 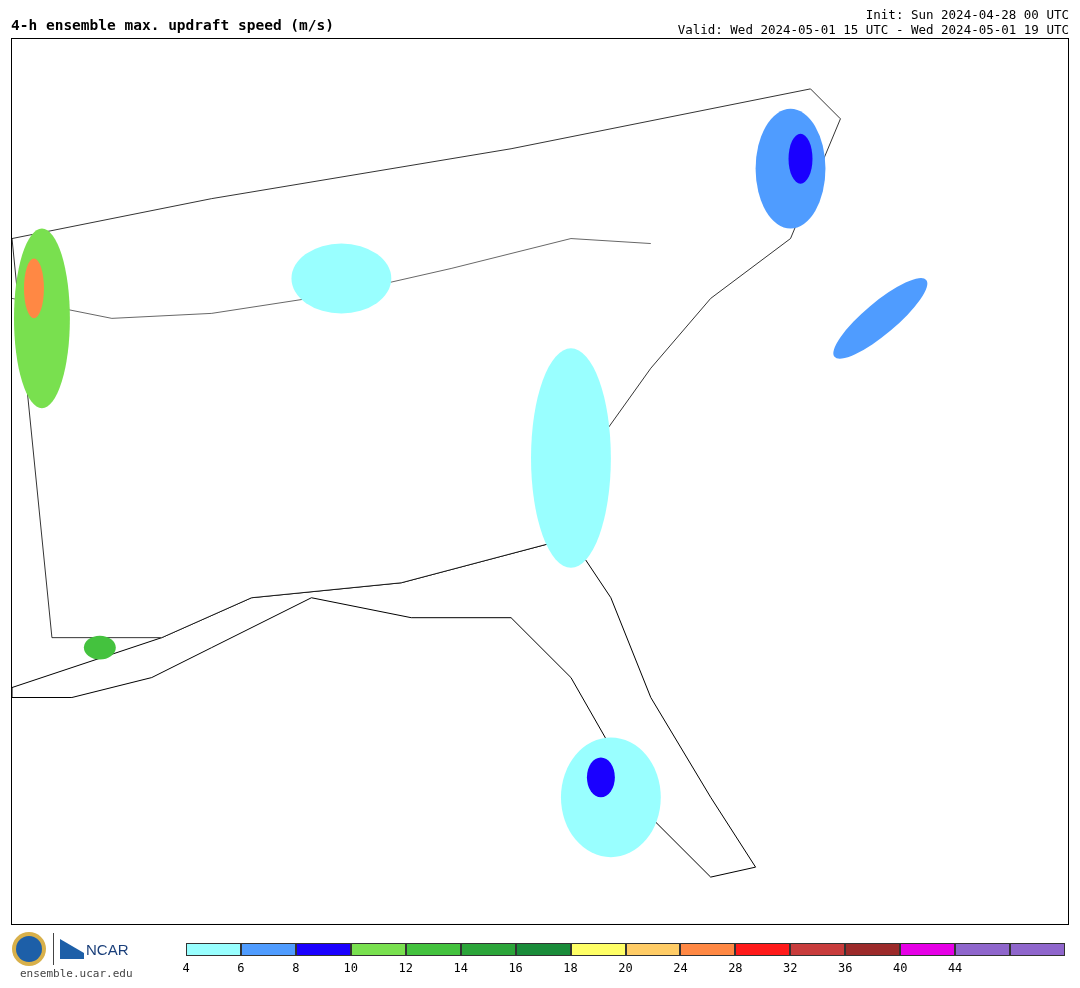 What do you see at coordinates (625, 968) in the screenshot?
I see `legend-label: 20` at bounding box center [625, 968].